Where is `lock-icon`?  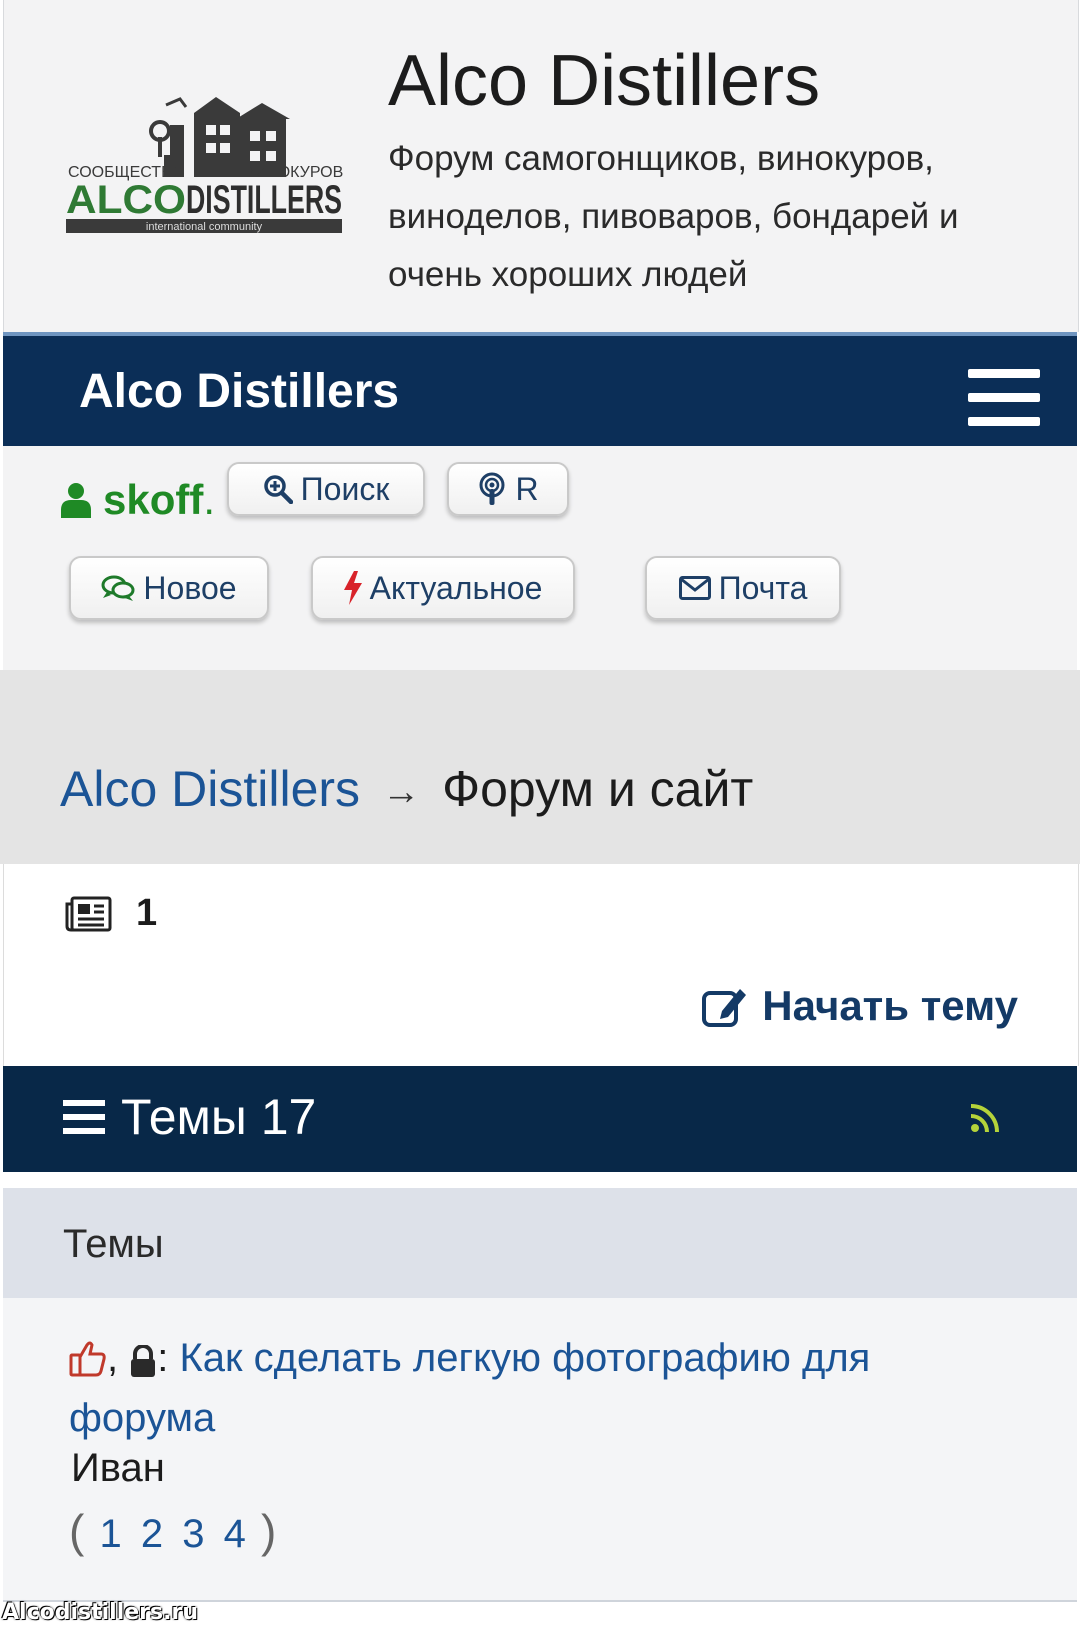 lock-icon is located at coordinates (143, 1360).